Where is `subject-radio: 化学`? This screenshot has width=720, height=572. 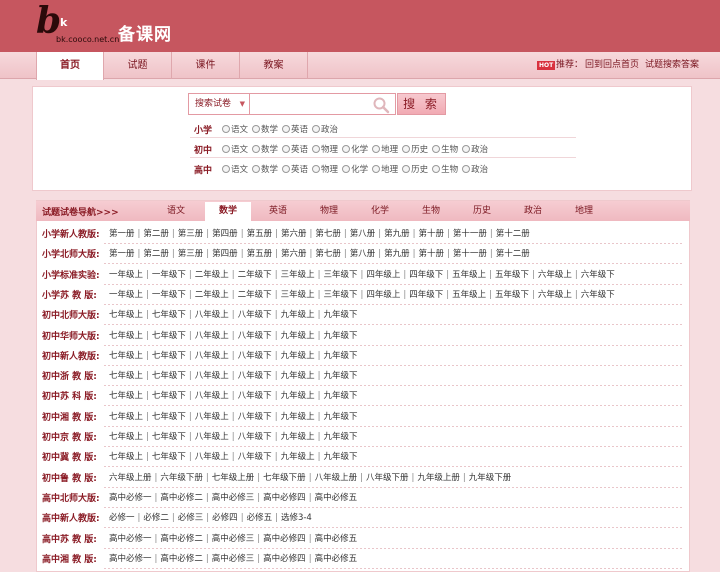 subject-radio: 化学 is located at coordinates (355, 169).